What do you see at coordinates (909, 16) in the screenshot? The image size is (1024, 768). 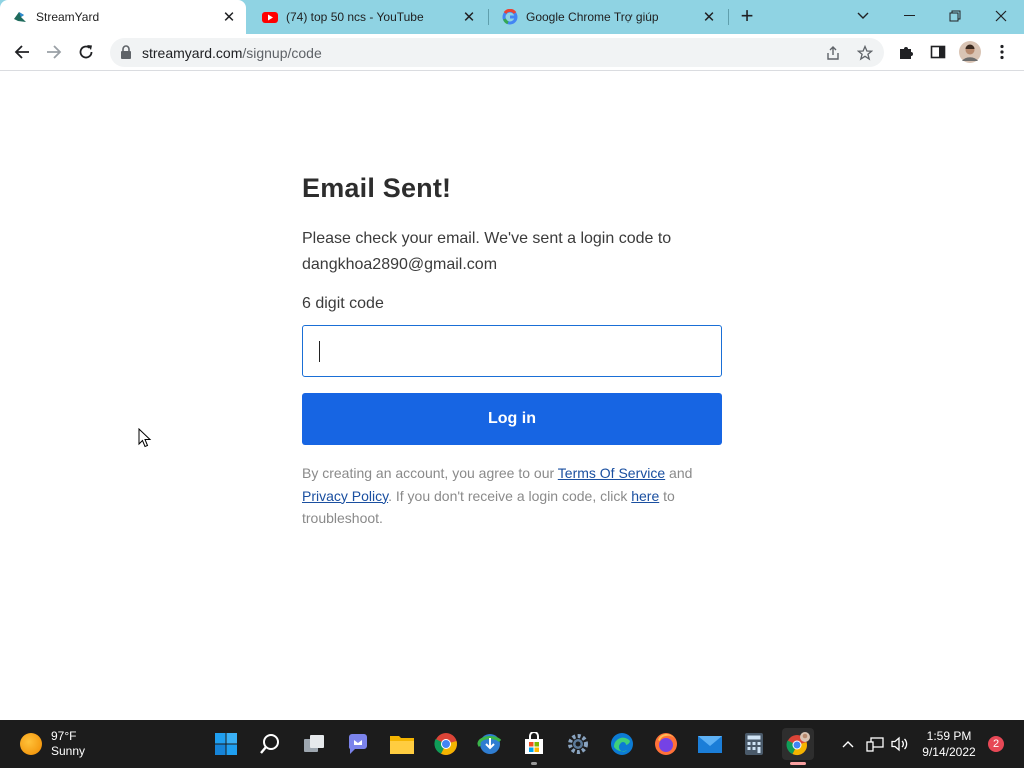 I see `minimize-button` at bounding box center [909, 16].